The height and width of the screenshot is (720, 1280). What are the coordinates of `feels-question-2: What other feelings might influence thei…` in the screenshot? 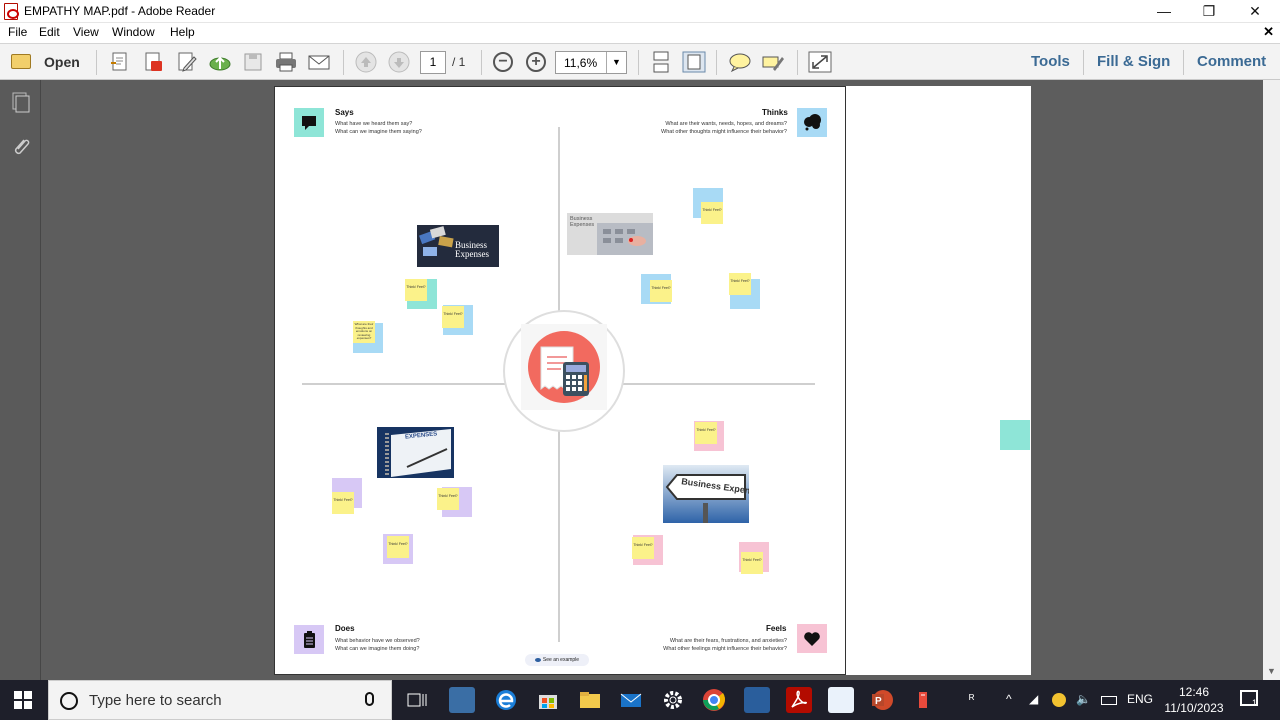 It's located at (725, 649).